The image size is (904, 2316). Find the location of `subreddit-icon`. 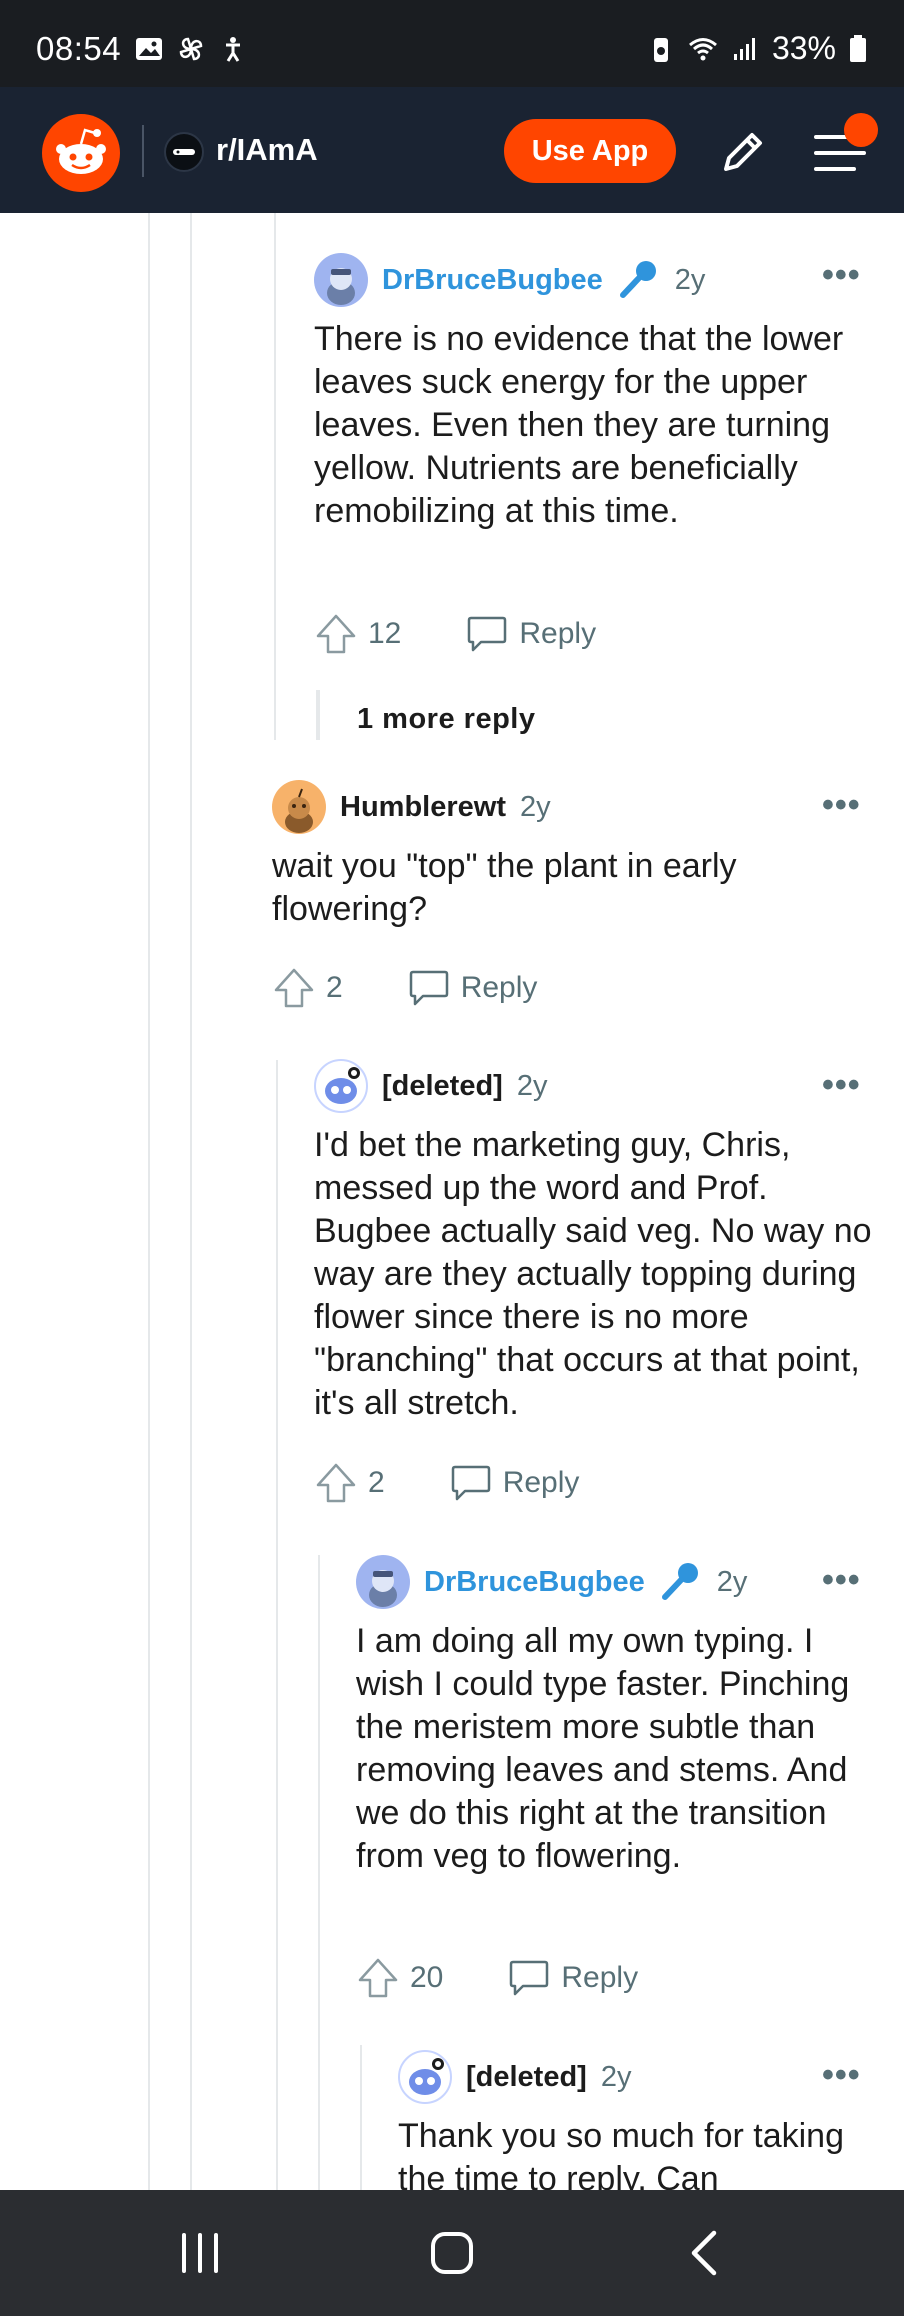

subreddit-icon is located at coordinates (184, 152).